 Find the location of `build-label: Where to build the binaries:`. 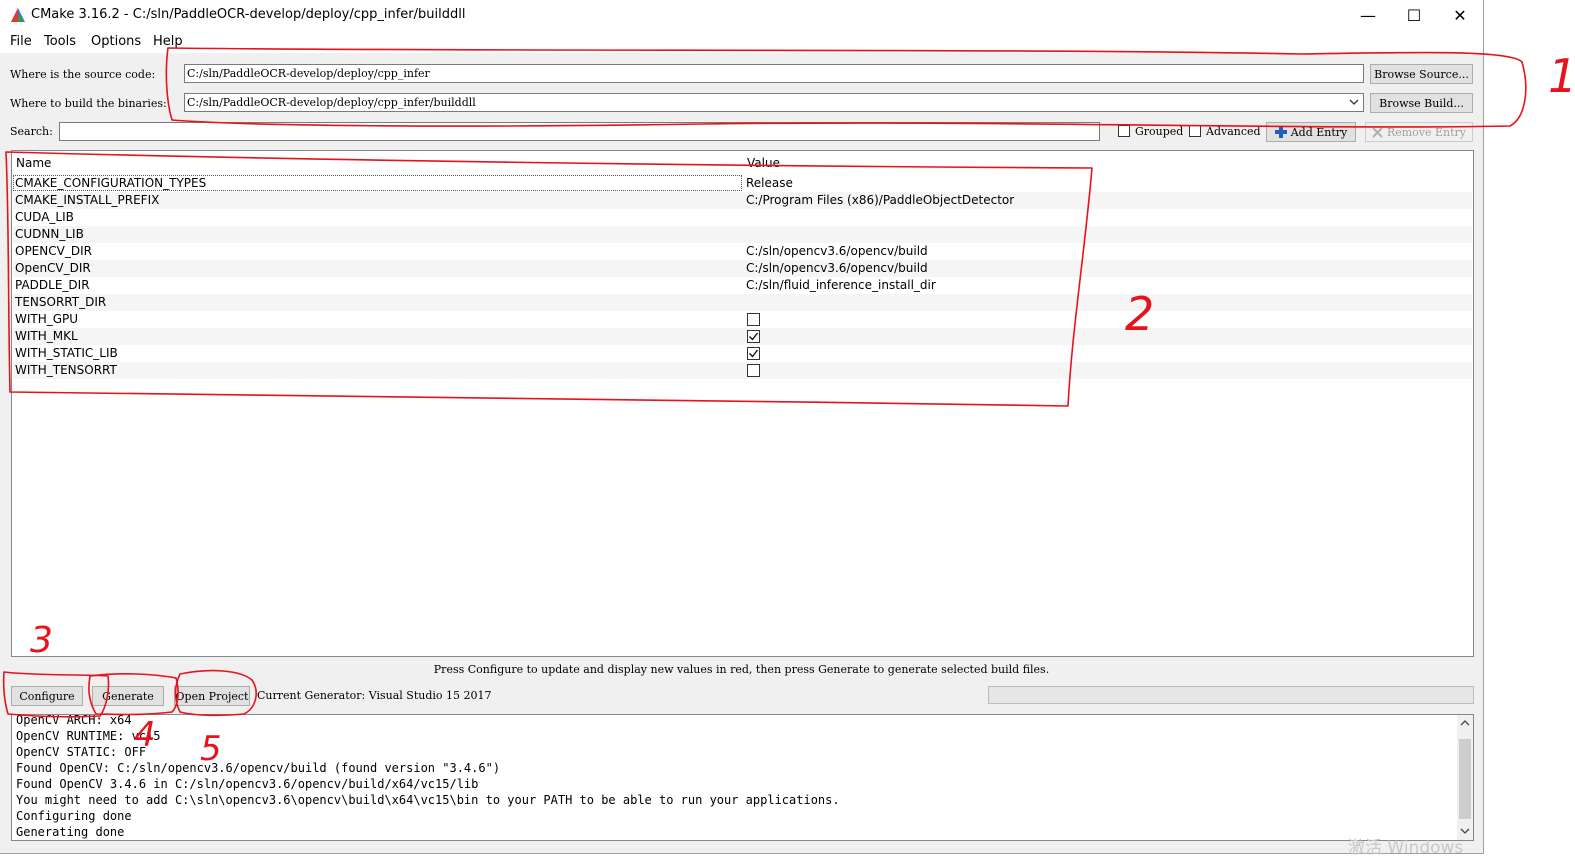

build-label: Where to build the binaries: is located at coordinates (88, 103).